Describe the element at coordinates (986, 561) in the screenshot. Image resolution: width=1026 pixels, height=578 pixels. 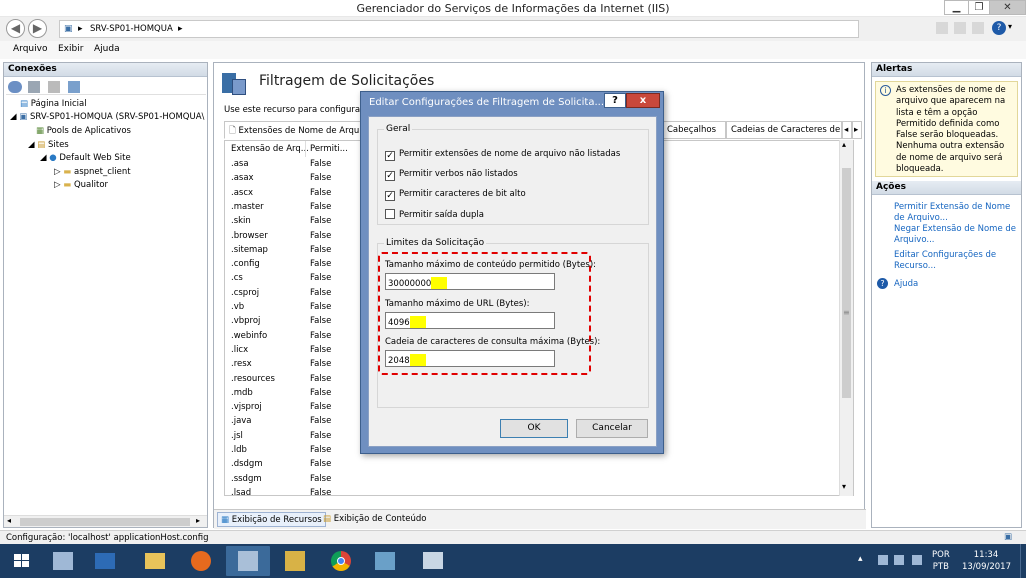
I see `clock: 11:34 13/09/2017` at that location.